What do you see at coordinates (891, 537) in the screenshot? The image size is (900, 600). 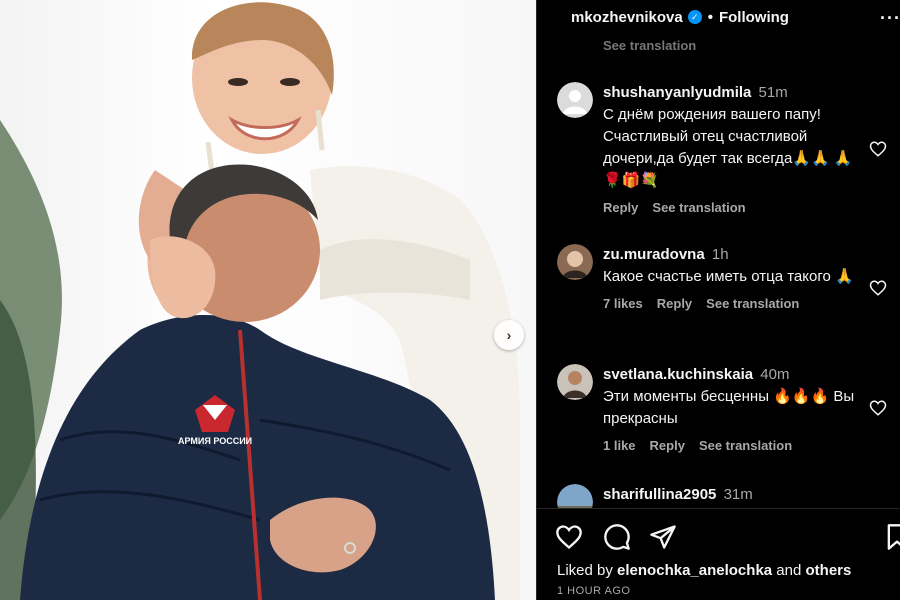 I see `save-bookmark-icon` at bounding box center [891, 537].